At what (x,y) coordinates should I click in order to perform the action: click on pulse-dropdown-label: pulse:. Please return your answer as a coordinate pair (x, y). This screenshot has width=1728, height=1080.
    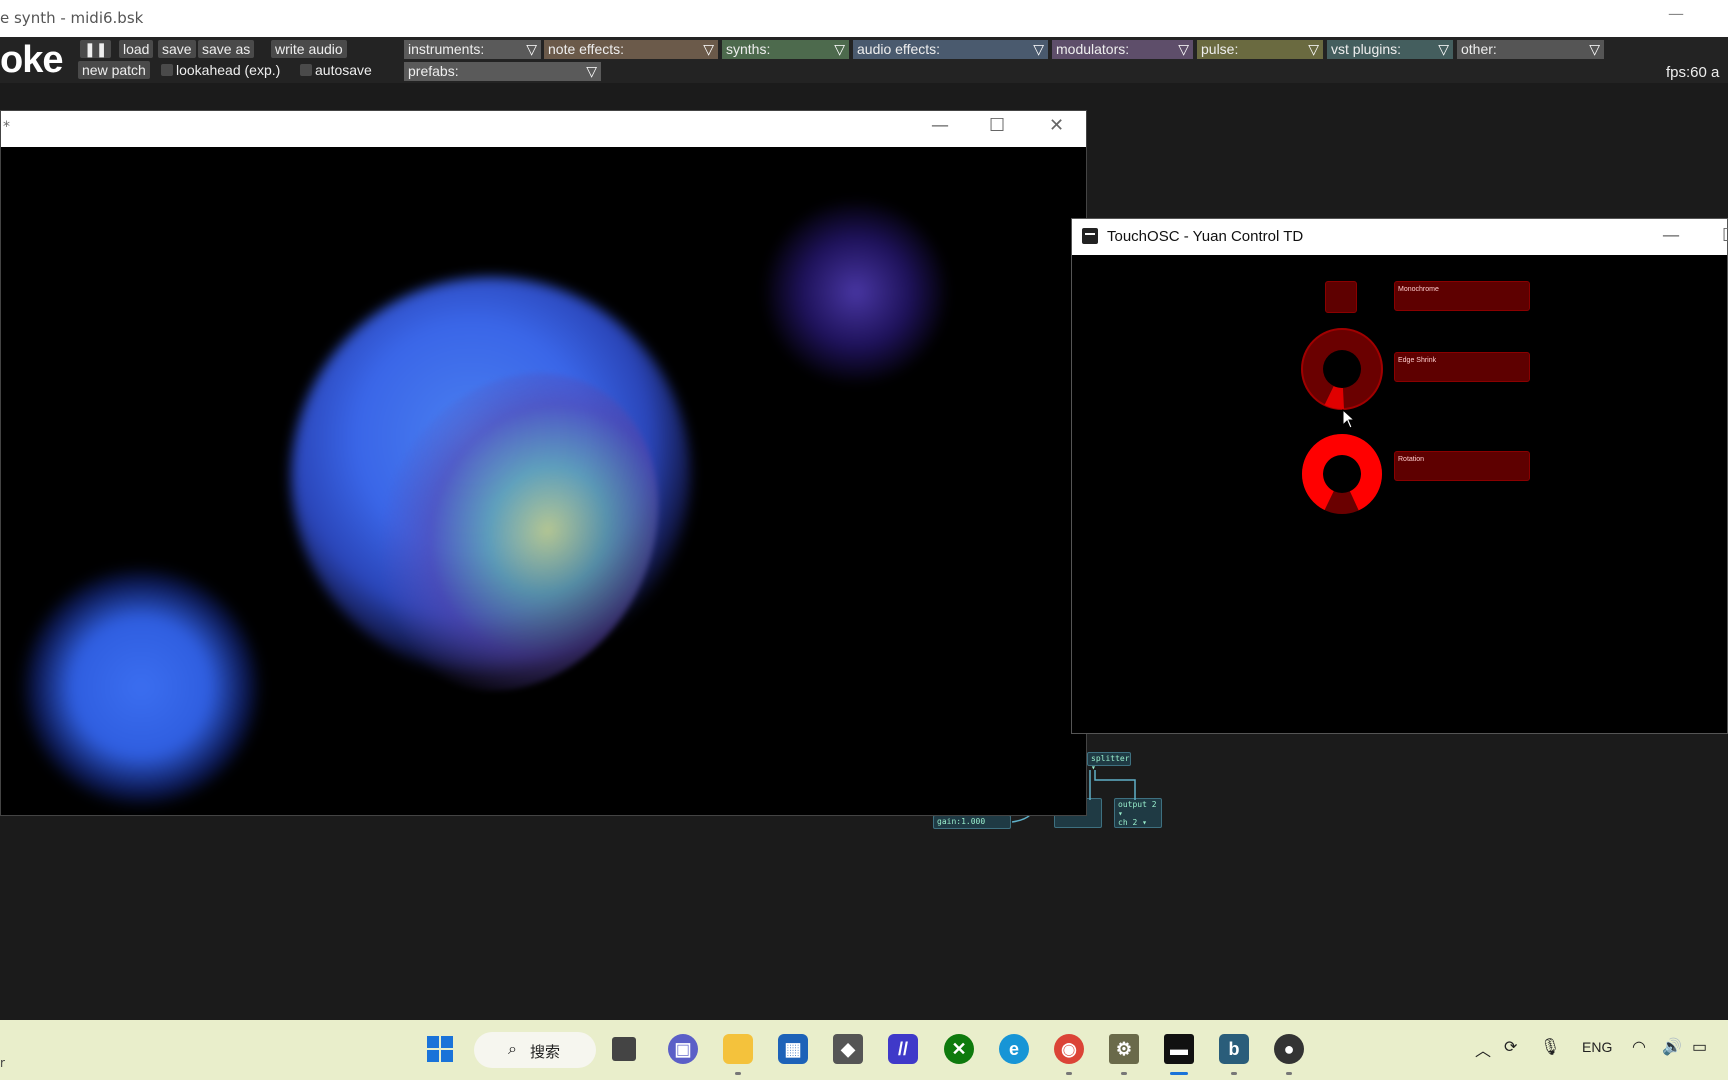
    Looking at the image, I should click on (1220, 49).